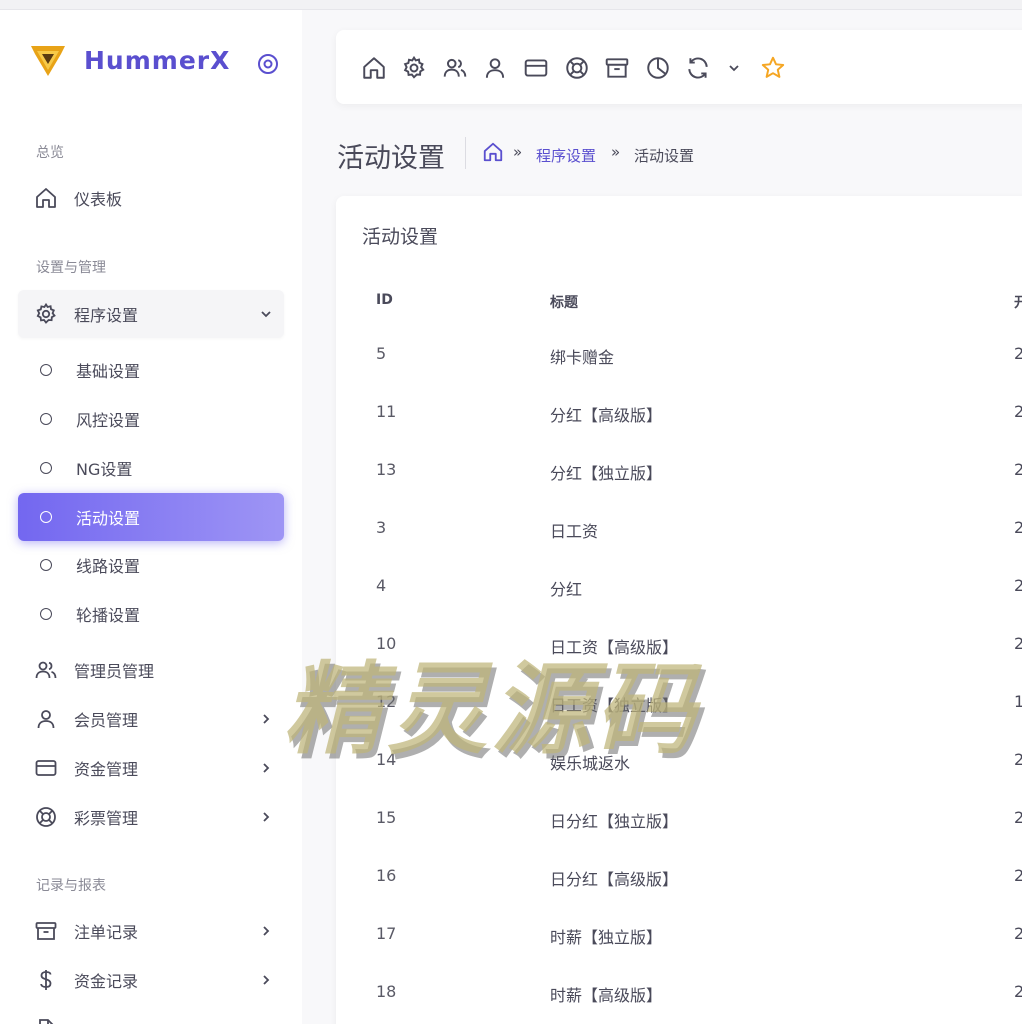 The height and width of the screenshot is (1024, 1022). I want to click on dollar-icon, so click(46, 980).